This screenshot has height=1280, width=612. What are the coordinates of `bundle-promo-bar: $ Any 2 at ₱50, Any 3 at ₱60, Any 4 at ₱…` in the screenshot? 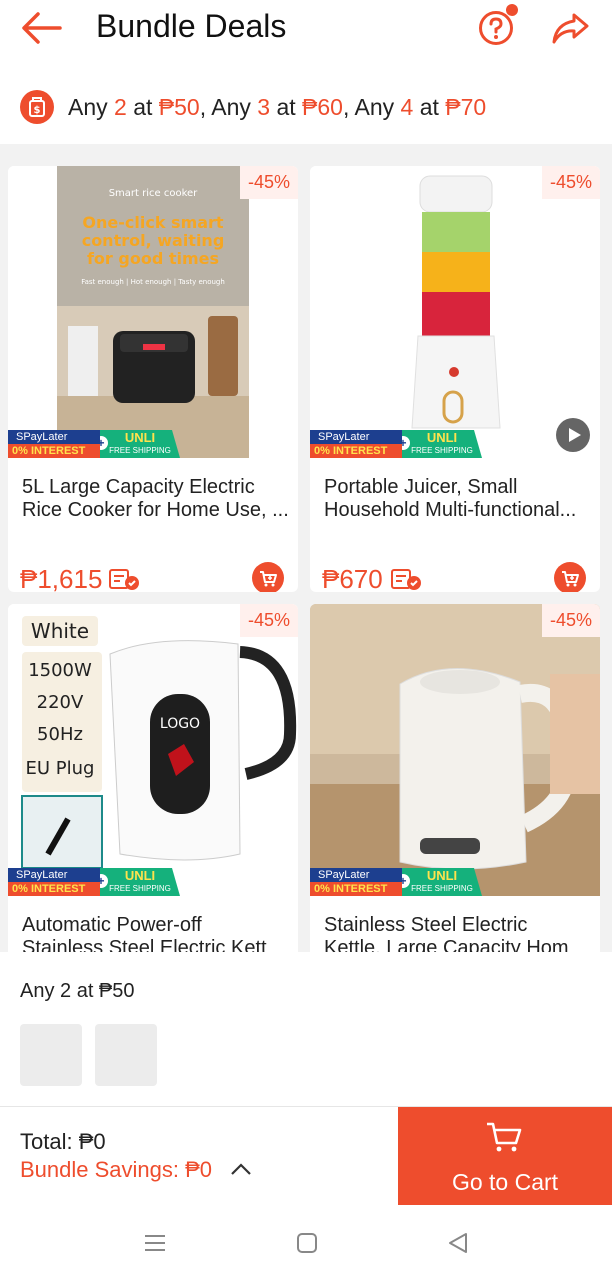 It's located at (306, 109).